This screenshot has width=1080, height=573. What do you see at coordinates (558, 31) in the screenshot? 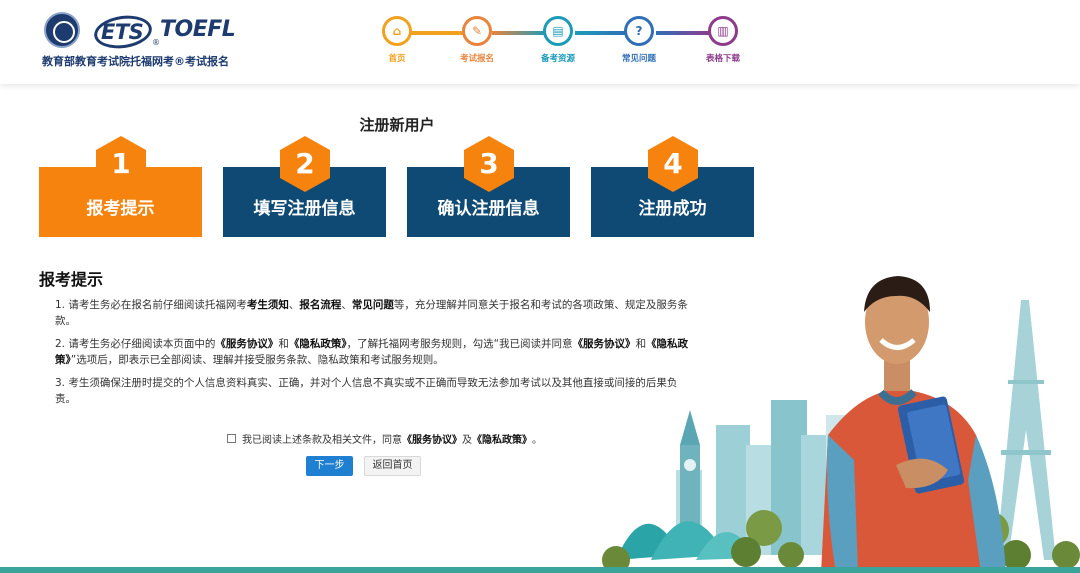
I see `book-icon: ▤` at bounding box center [558, 31].